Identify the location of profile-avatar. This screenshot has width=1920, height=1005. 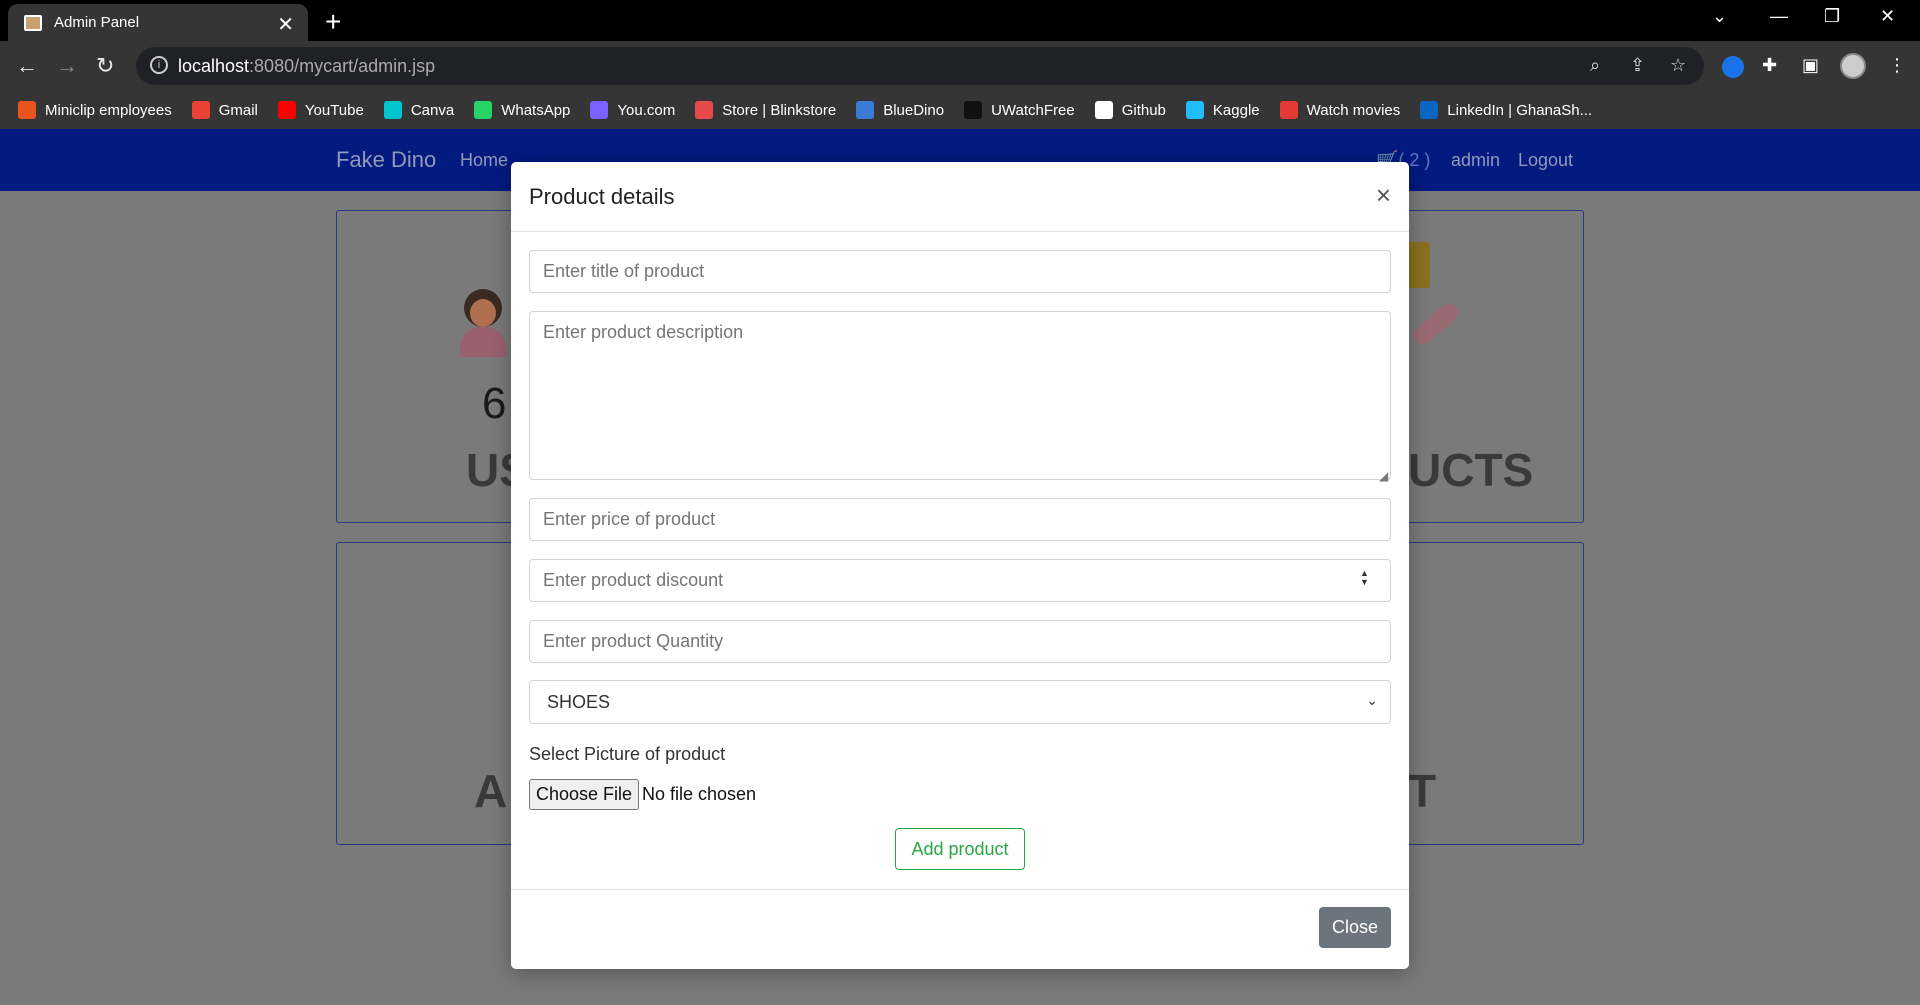
(1853, 66).